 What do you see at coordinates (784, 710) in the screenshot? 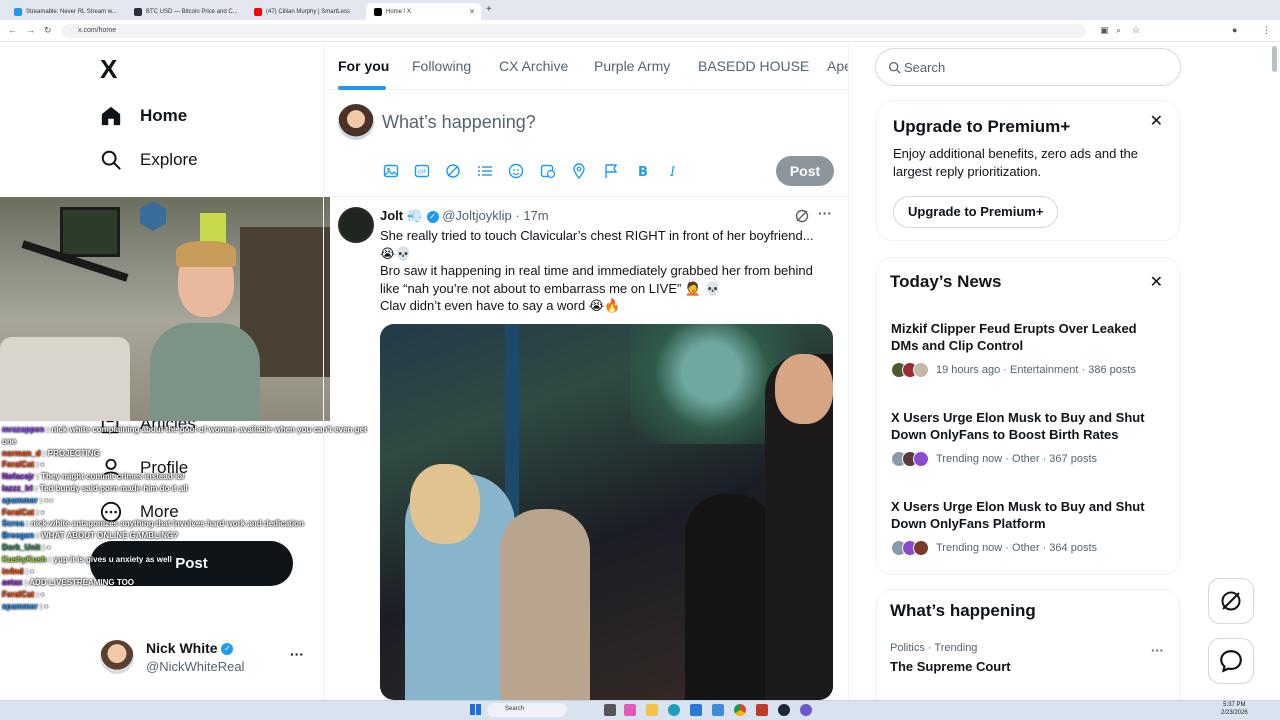
I see `steam-icon` at bounding box center [784, 710].